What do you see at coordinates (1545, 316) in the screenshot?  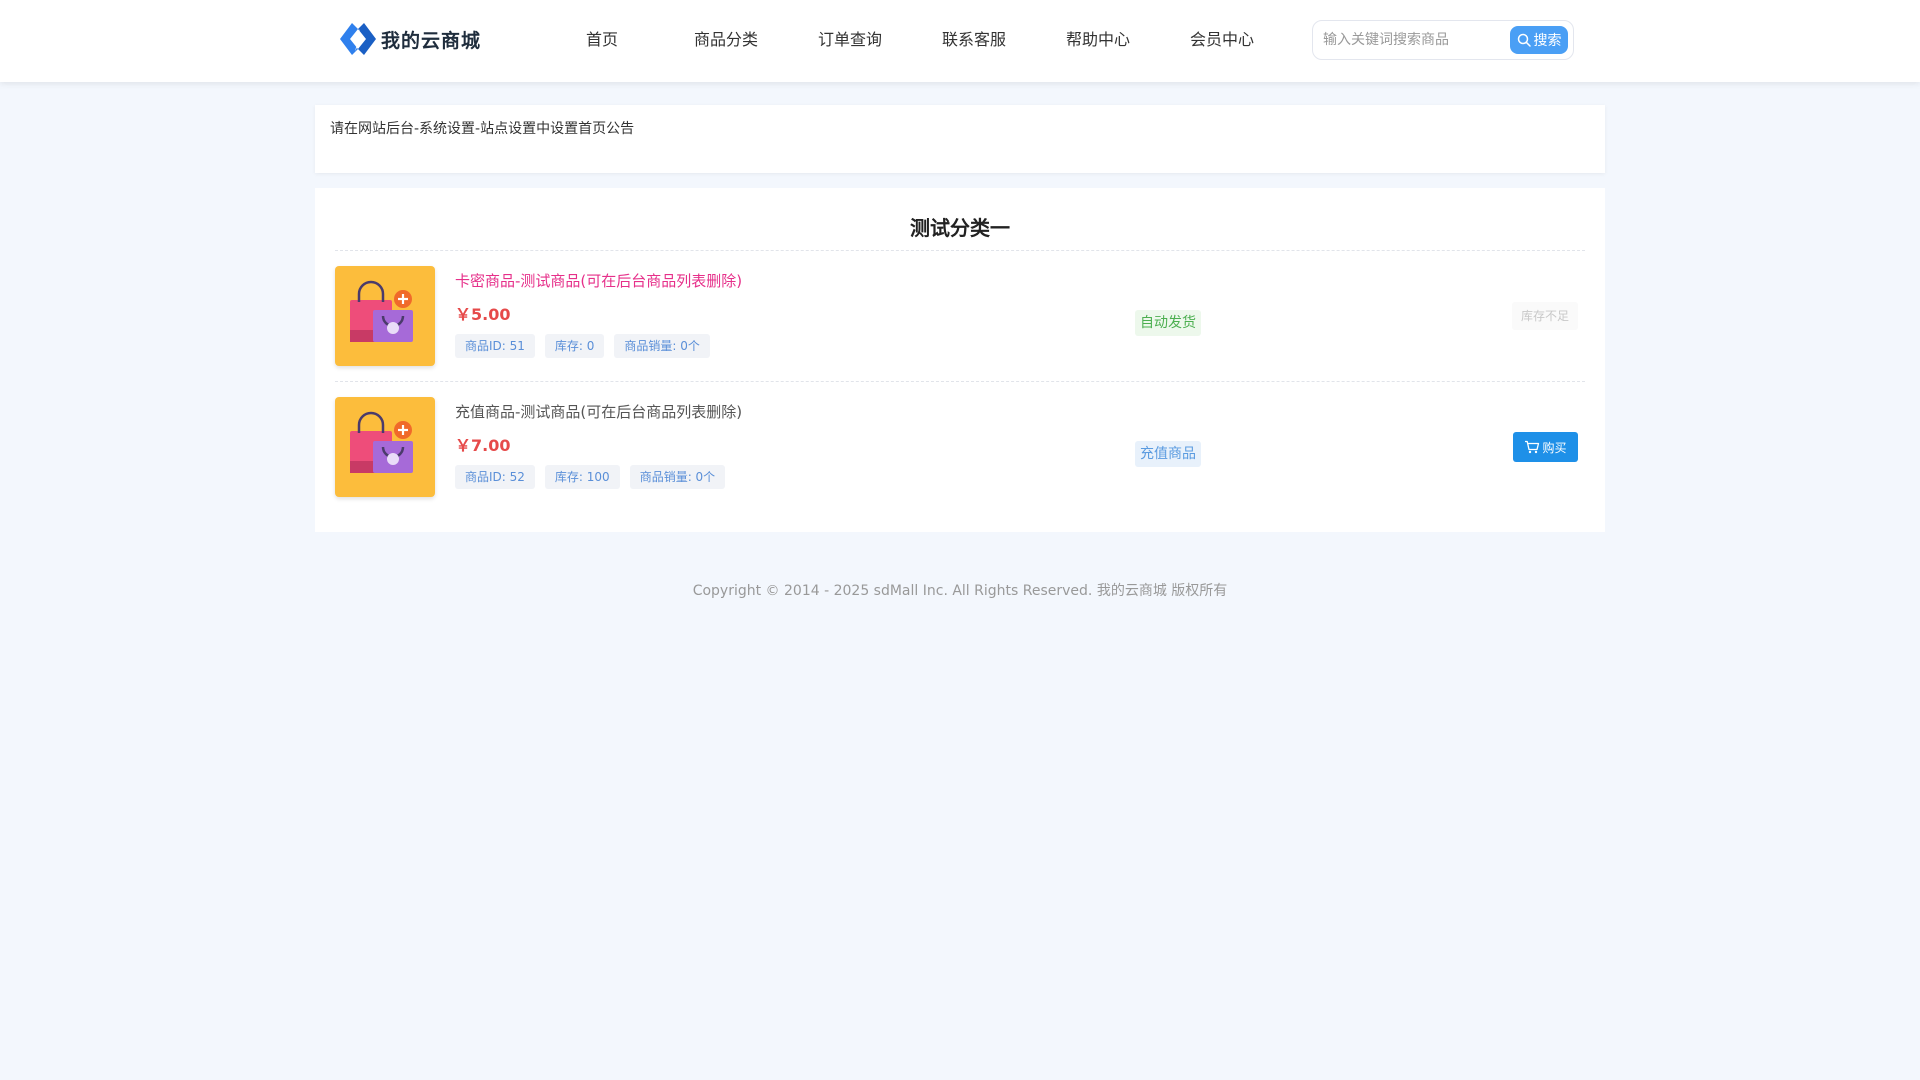 I see `out-of-stock-button: 库存不足` at bounding box center [1545, 316].